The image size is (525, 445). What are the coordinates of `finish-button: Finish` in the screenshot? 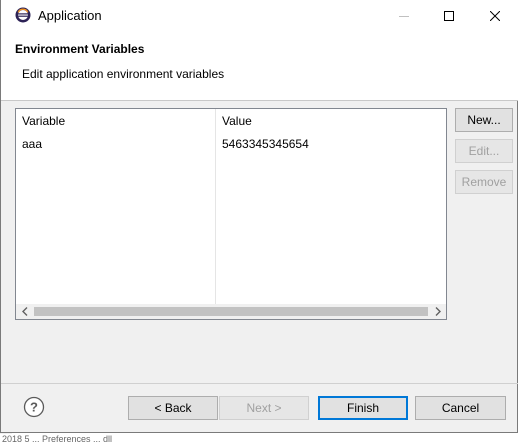 It's located at (363, 408).